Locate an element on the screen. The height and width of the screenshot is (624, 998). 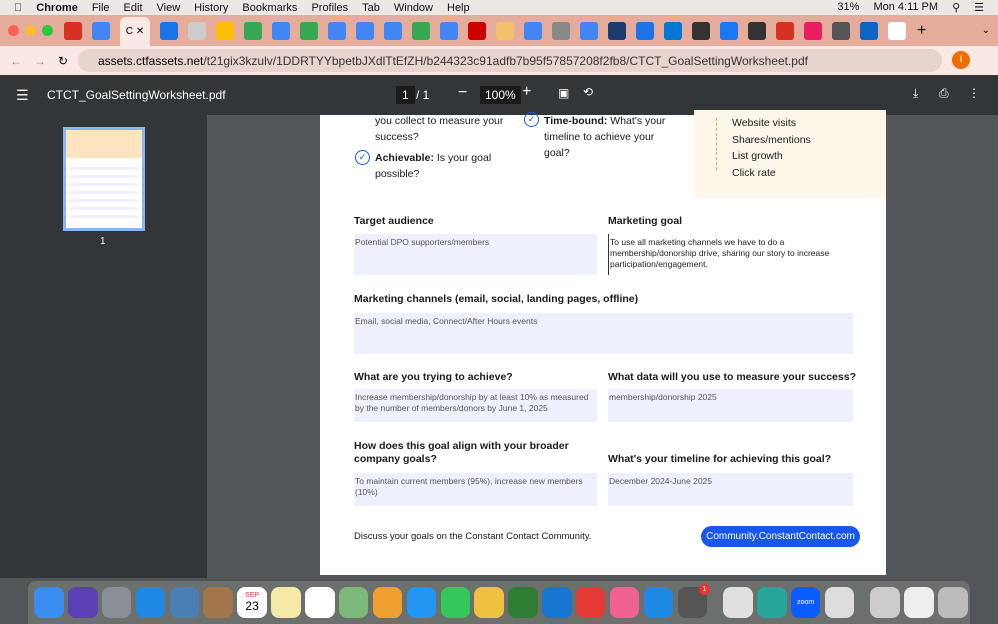
forward-icon: → is located at coordinates (40, 61).